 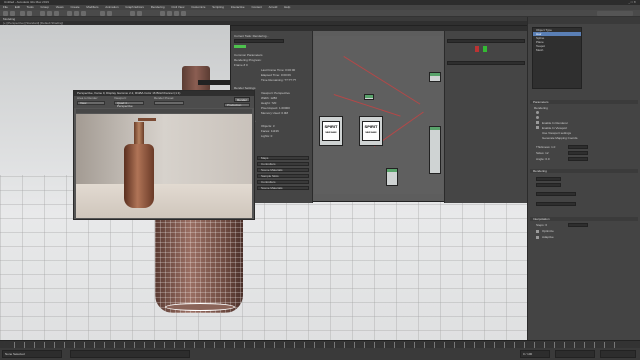 I want to click on status-line: Viewport: Perspective, so click(x=275, y=93).